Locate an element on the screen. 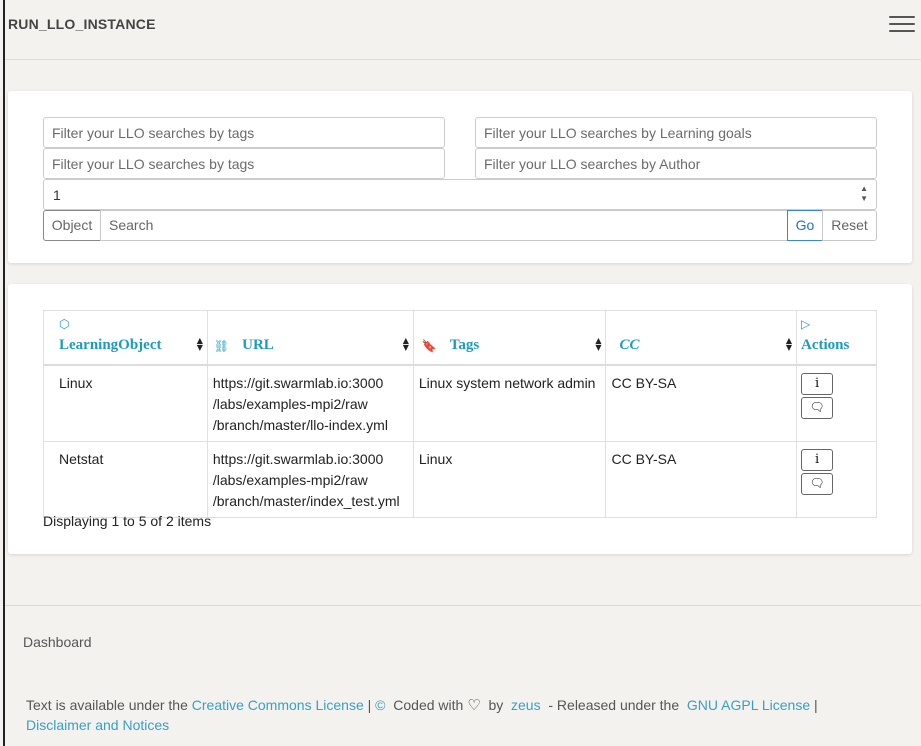 This screenshot has height=746, width=921. disclaimer-link: Disclaimer and Notices is located at coordinates (97, 725).